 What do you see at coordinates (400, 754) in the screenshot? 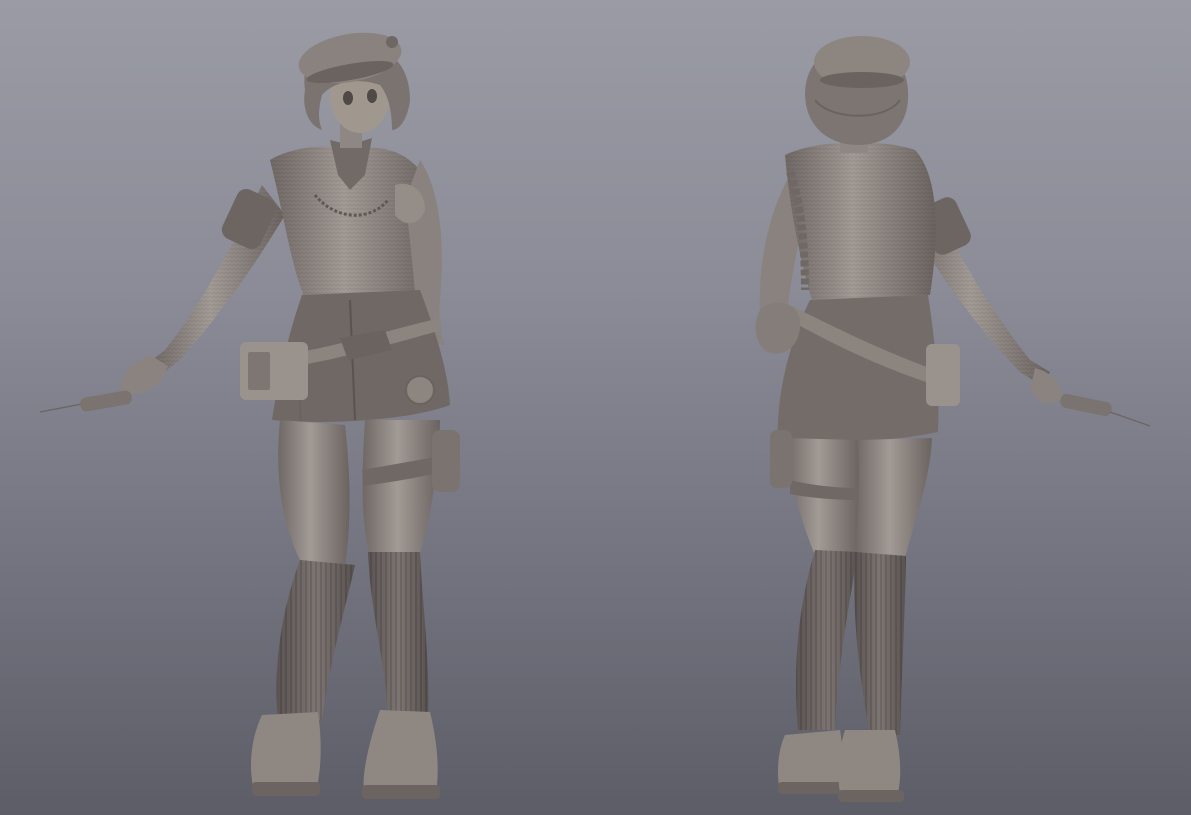
I see `front-right-shoe` at bounding box center [400, 754].